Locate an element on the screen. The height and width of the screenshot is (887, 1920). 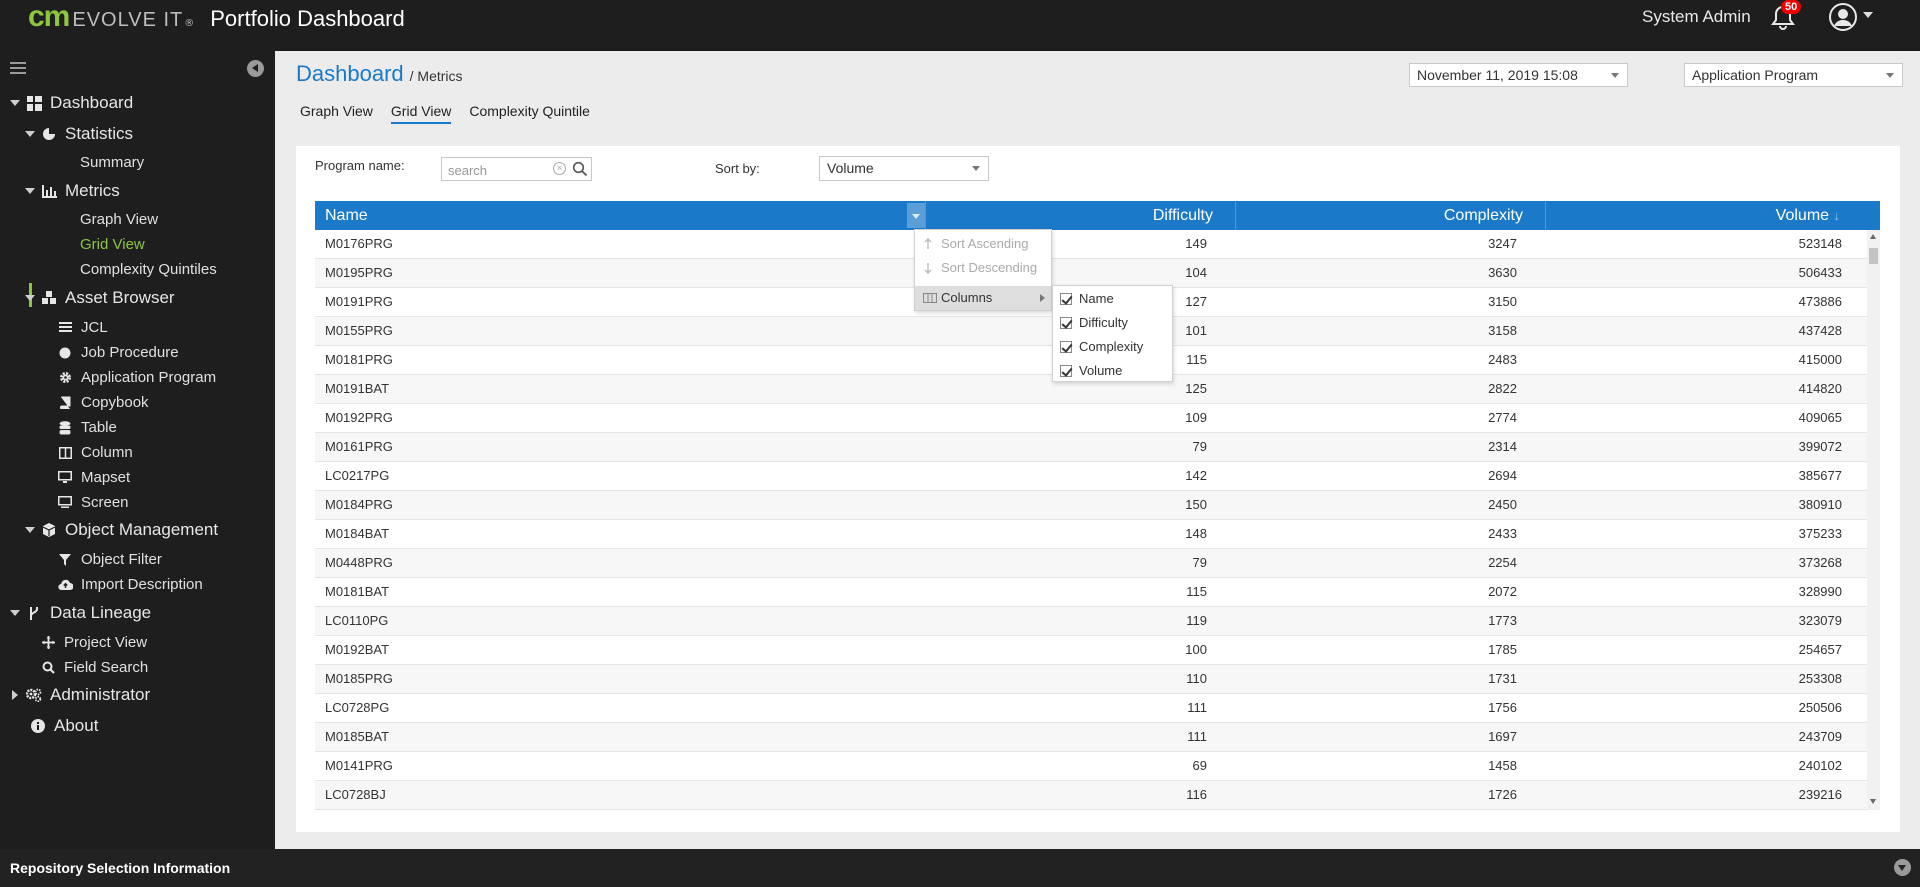
user-menu-caret-icon is located at coordinates (1868, 15).